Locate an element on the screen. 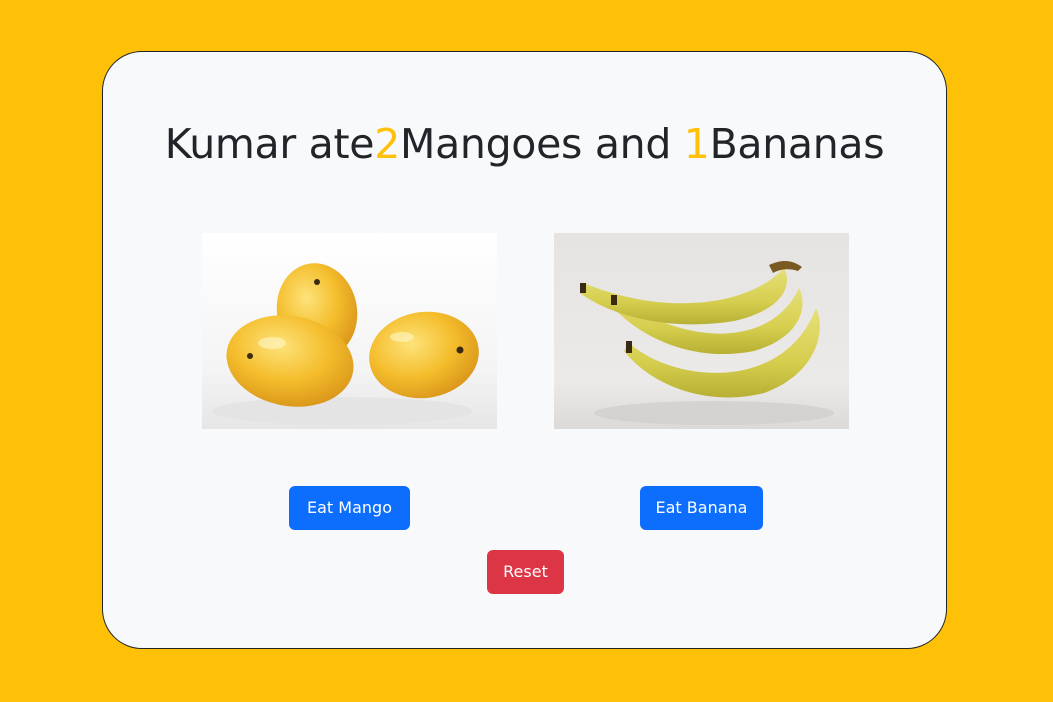  eat-banana-button: Eat Banana is located at coordinates (701, 508).